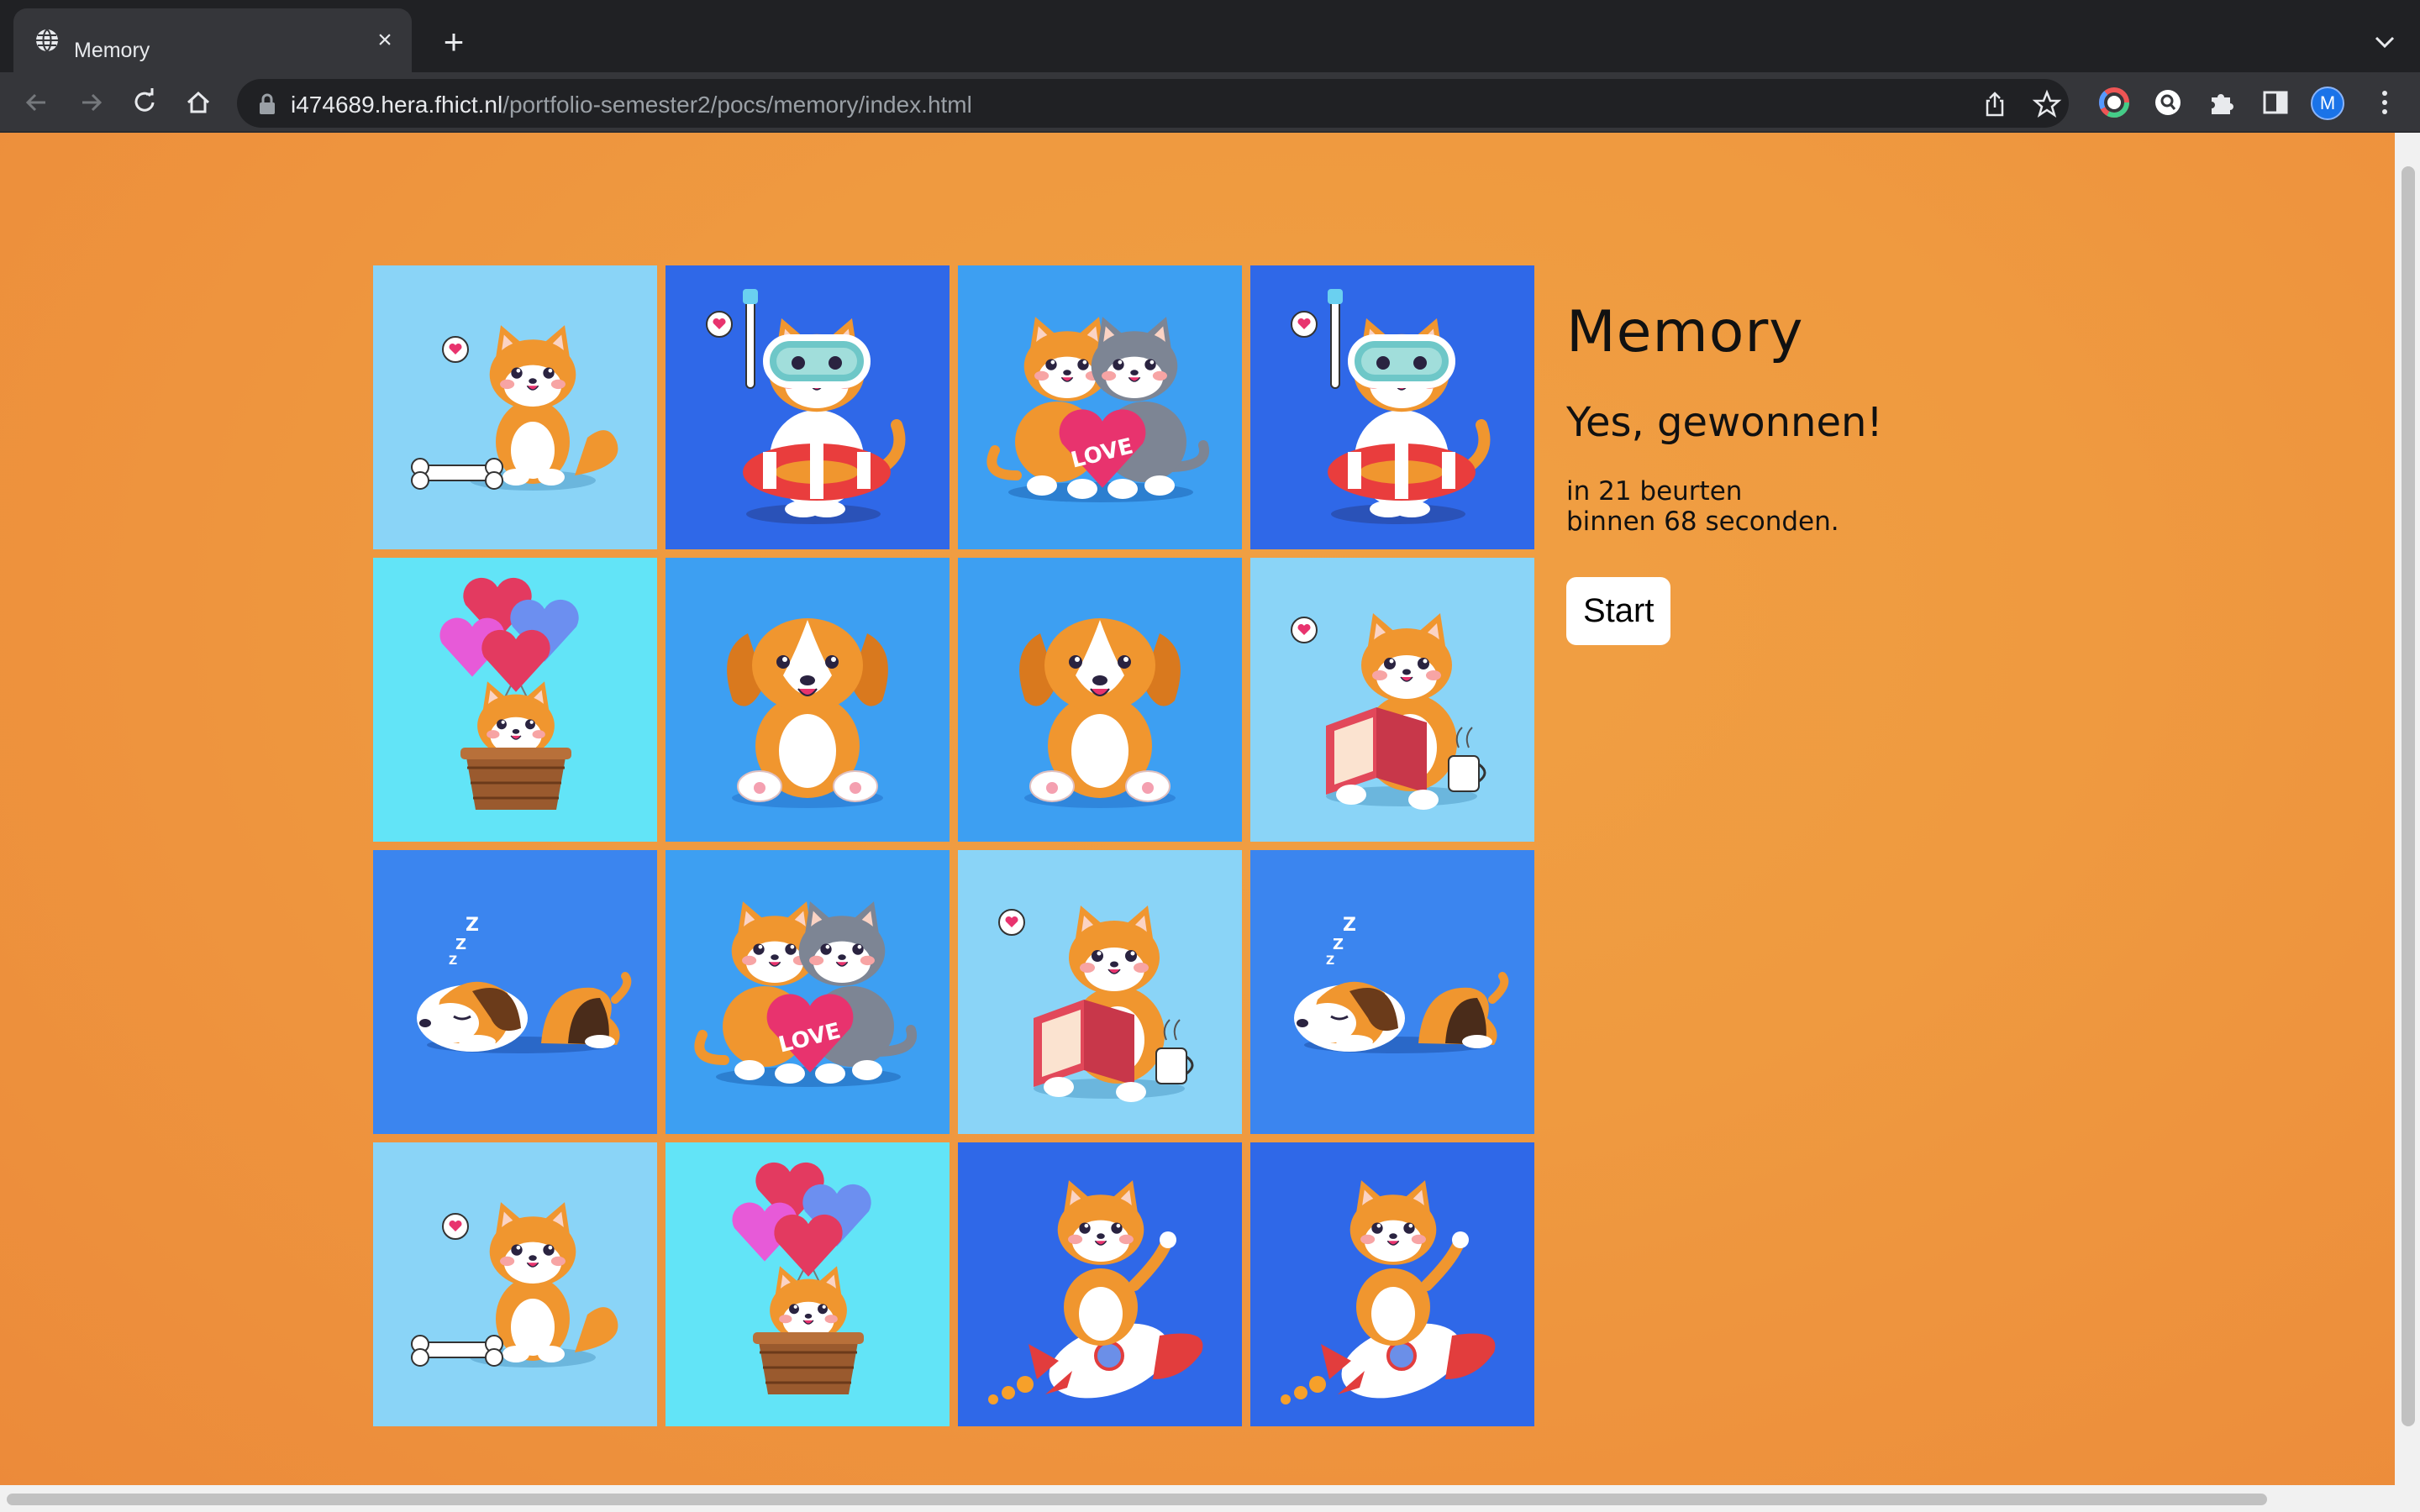 The width and height of the screenshot is (2420, 1512). I want to click on horizontal-scroll-thumb, so click(1137, 1499).